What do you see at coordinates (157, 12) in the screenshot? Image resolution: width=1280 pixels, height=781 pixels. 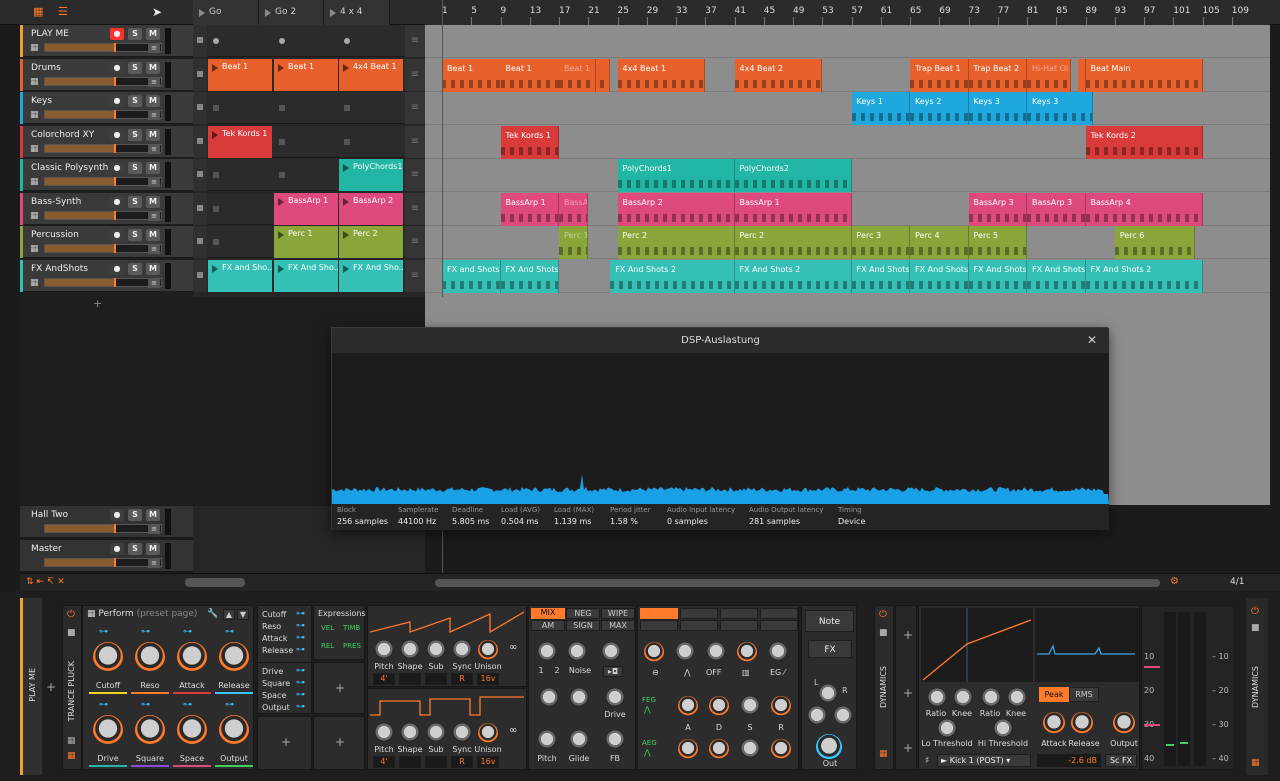 I see `pointer-tool-icon: ➤` at bounding box center [157, 12].